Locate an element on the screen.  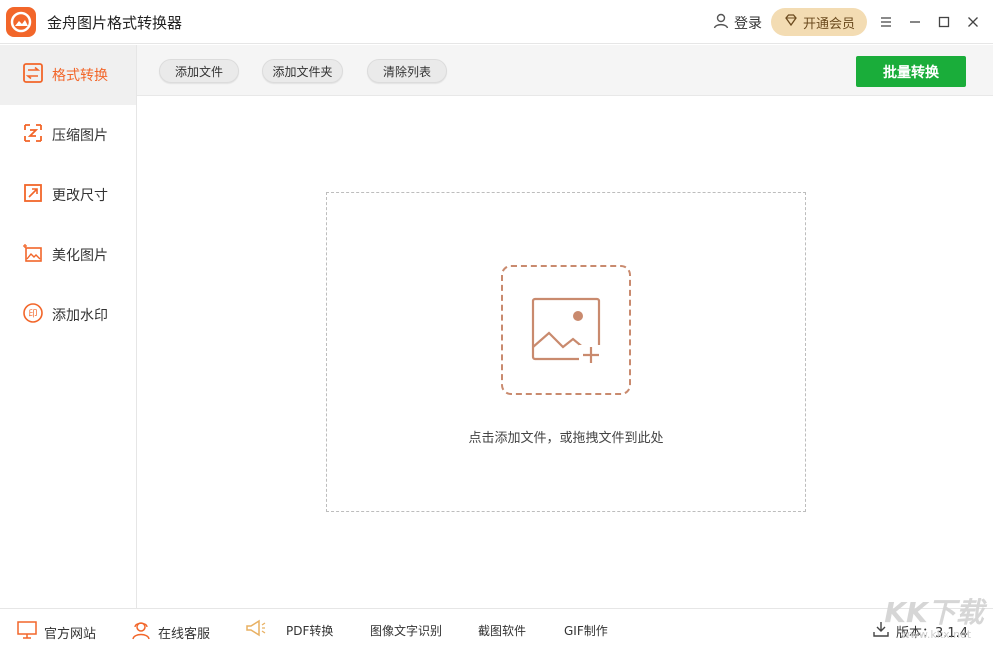
online-support-label: 在线客服 is located at coordinates (184, 634).